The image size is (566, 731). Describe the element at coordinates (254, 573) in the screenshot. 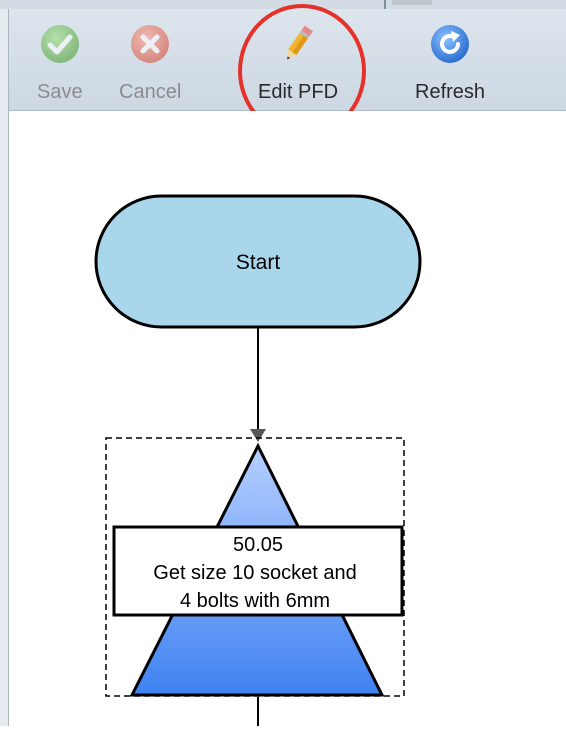

I see `operation-text-line1: Get size 10 socket and` at that location.